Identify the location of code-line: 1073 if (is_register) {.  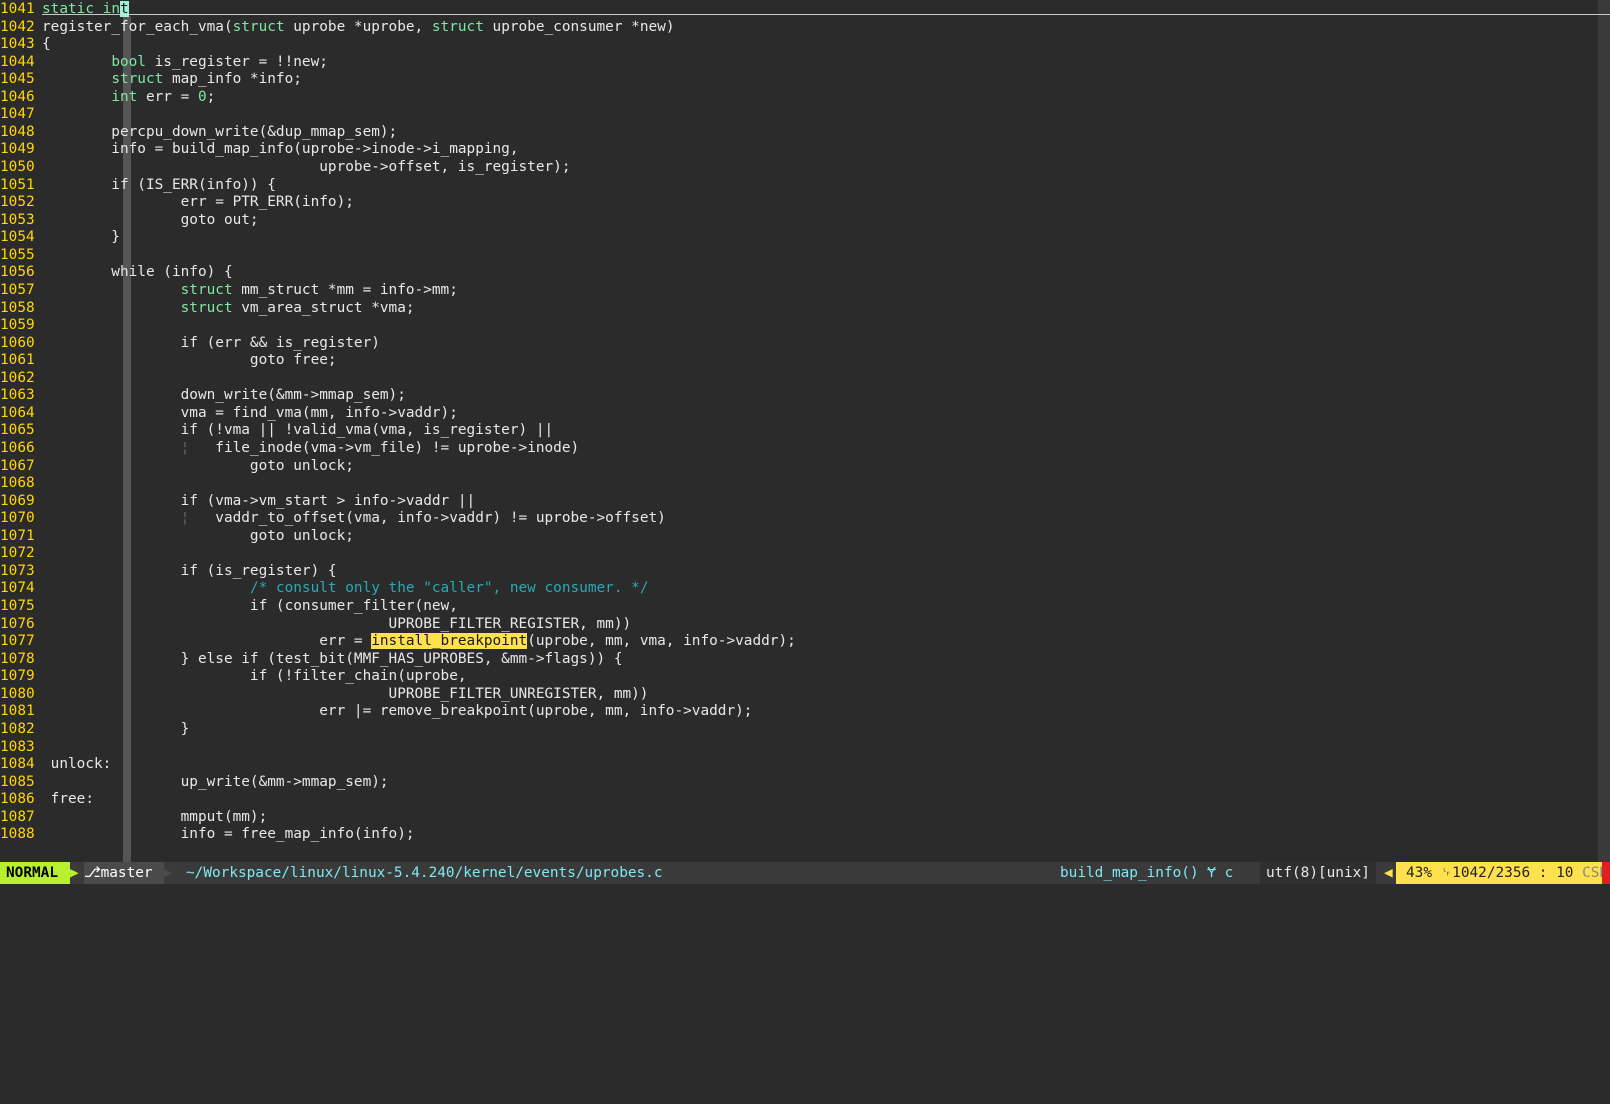
(168, 571).